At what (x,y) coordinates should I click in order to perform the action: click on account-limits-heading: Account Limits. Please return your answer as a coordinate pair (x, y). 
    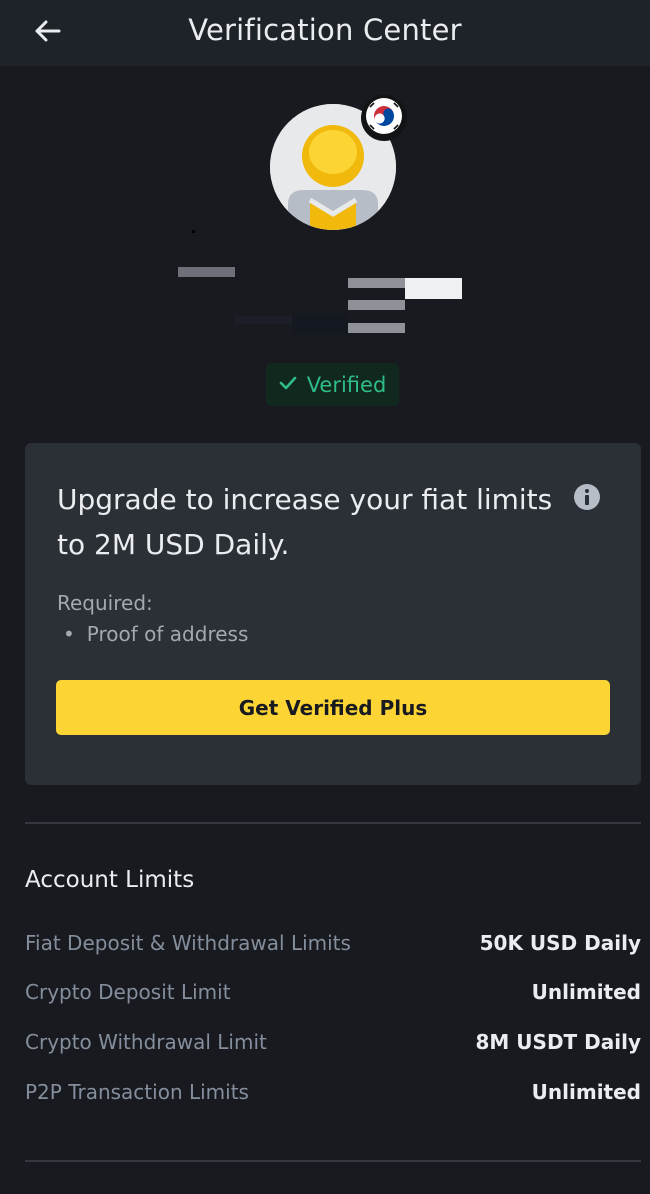
    Looking at the image, I should click on (110, 880).